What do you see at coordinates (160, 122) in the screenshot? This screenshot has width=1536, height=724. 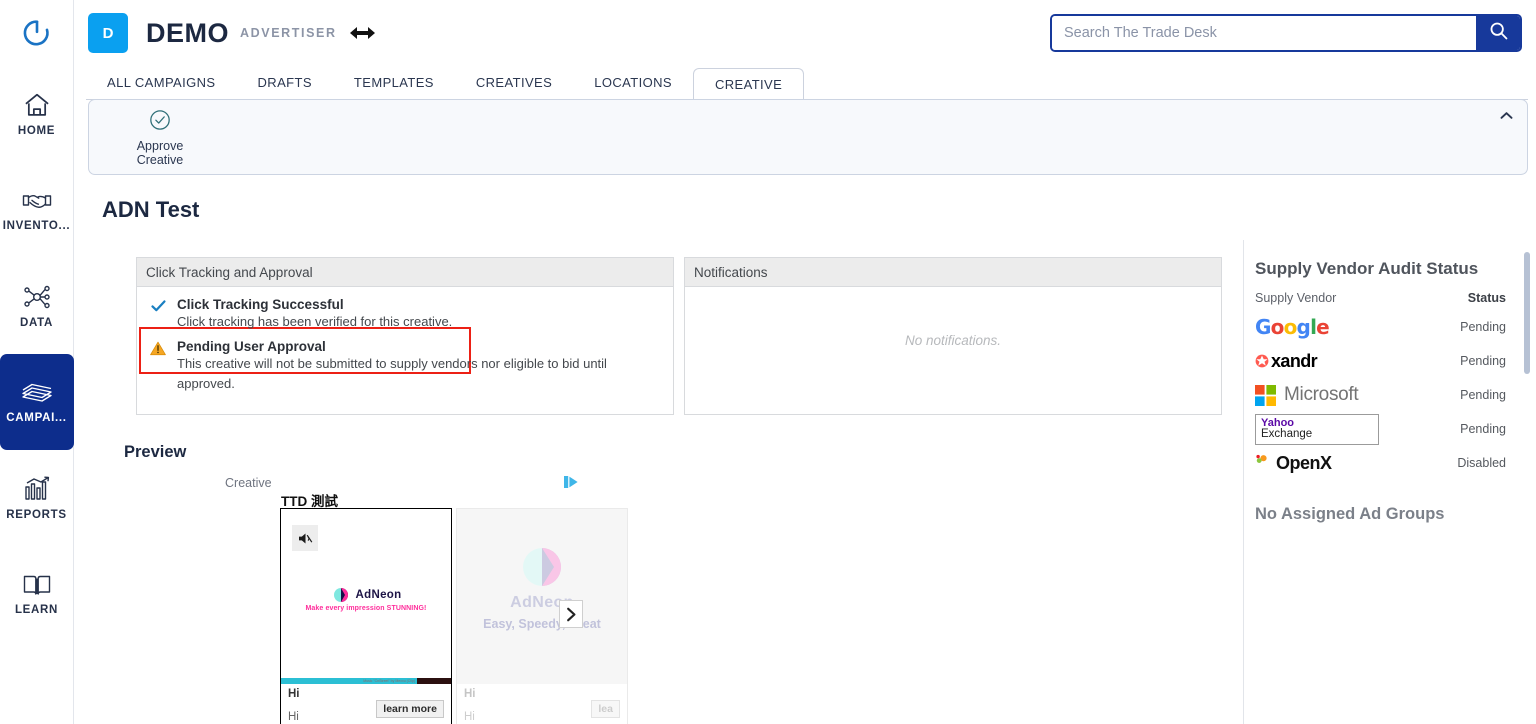 I see `check-circle-icon` at bounding box center [160, 122].